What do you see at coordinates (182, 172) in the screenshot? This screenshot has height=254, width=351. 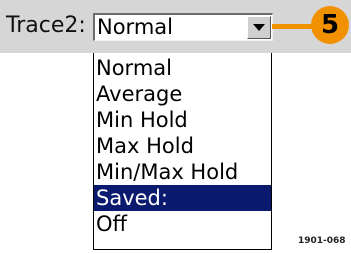 I see `option-min-max-hold: Min/Max Hold` at bounding box center [182, 172].